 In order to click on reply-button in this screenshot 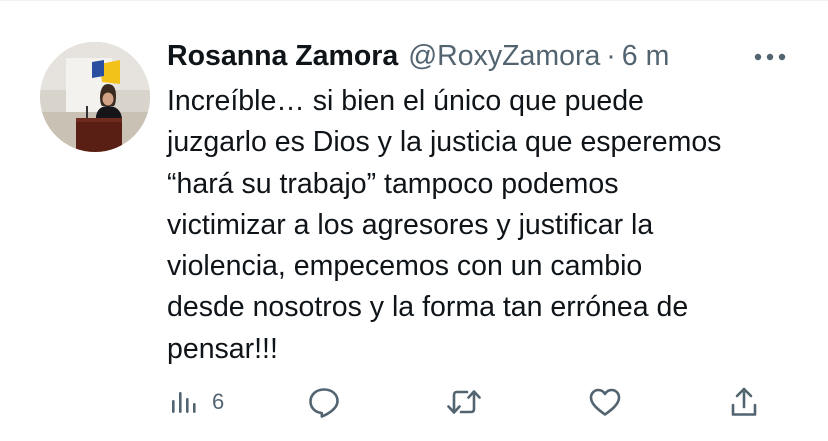, I will do `click(324, 402)`.